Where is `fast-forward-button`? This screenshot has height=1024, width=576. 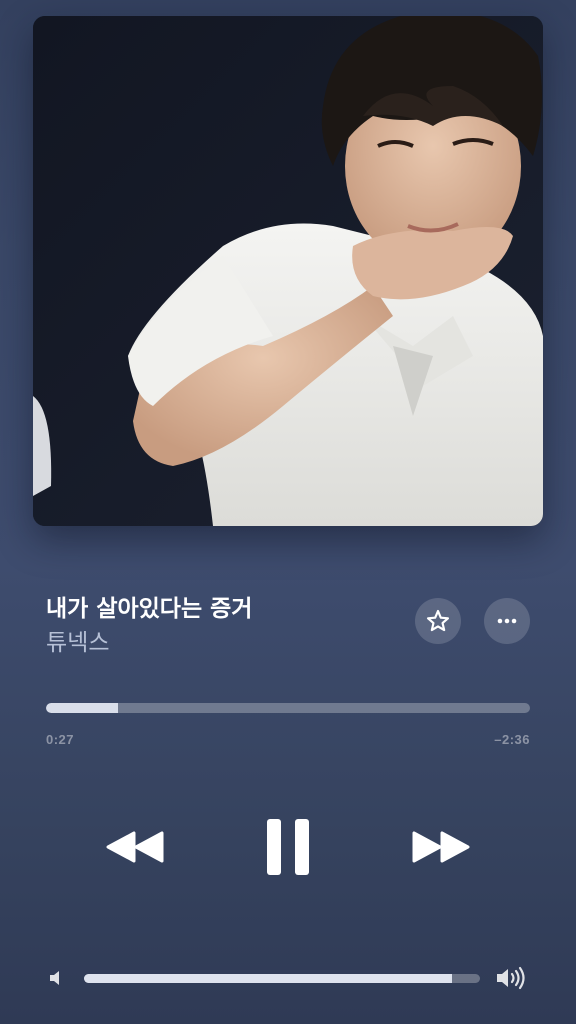
fast-forward-button is located at coordinates (441, 847).